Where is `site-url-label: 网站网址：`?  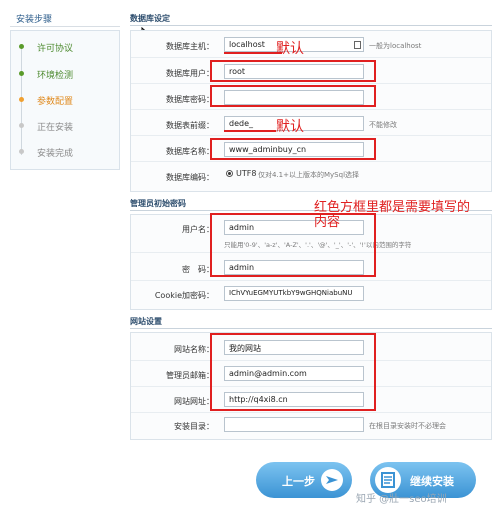 site-url-label: 网站网址： is located at coordinates (194, 401).